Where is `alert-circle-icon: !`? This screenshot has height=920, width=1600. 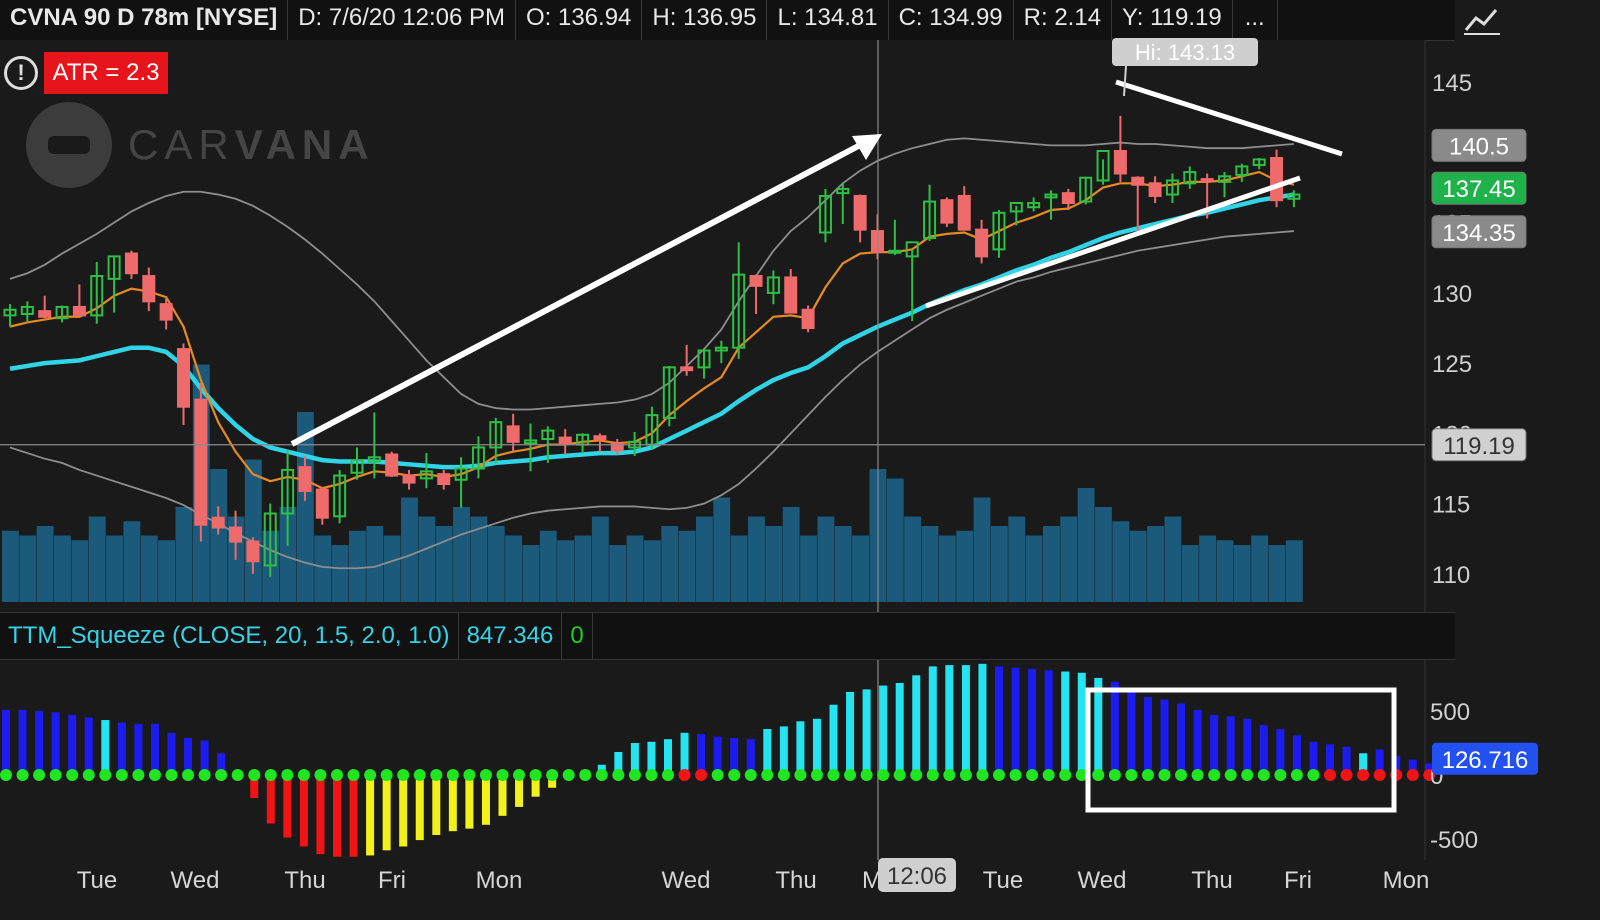
alert-circle-icon: ! is located at coordinates (21, 73).